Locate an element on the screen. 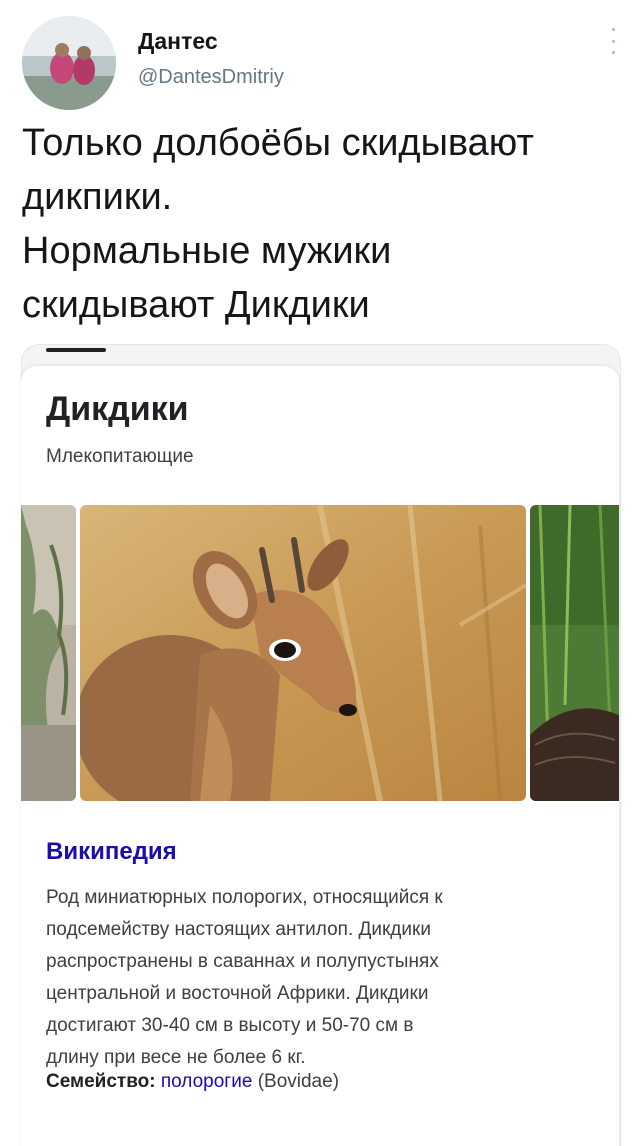 Image resolution: width=640 pixels, height=1146 pixels. family-latin: (Bovidae) is located at coordinates (298, 1081).